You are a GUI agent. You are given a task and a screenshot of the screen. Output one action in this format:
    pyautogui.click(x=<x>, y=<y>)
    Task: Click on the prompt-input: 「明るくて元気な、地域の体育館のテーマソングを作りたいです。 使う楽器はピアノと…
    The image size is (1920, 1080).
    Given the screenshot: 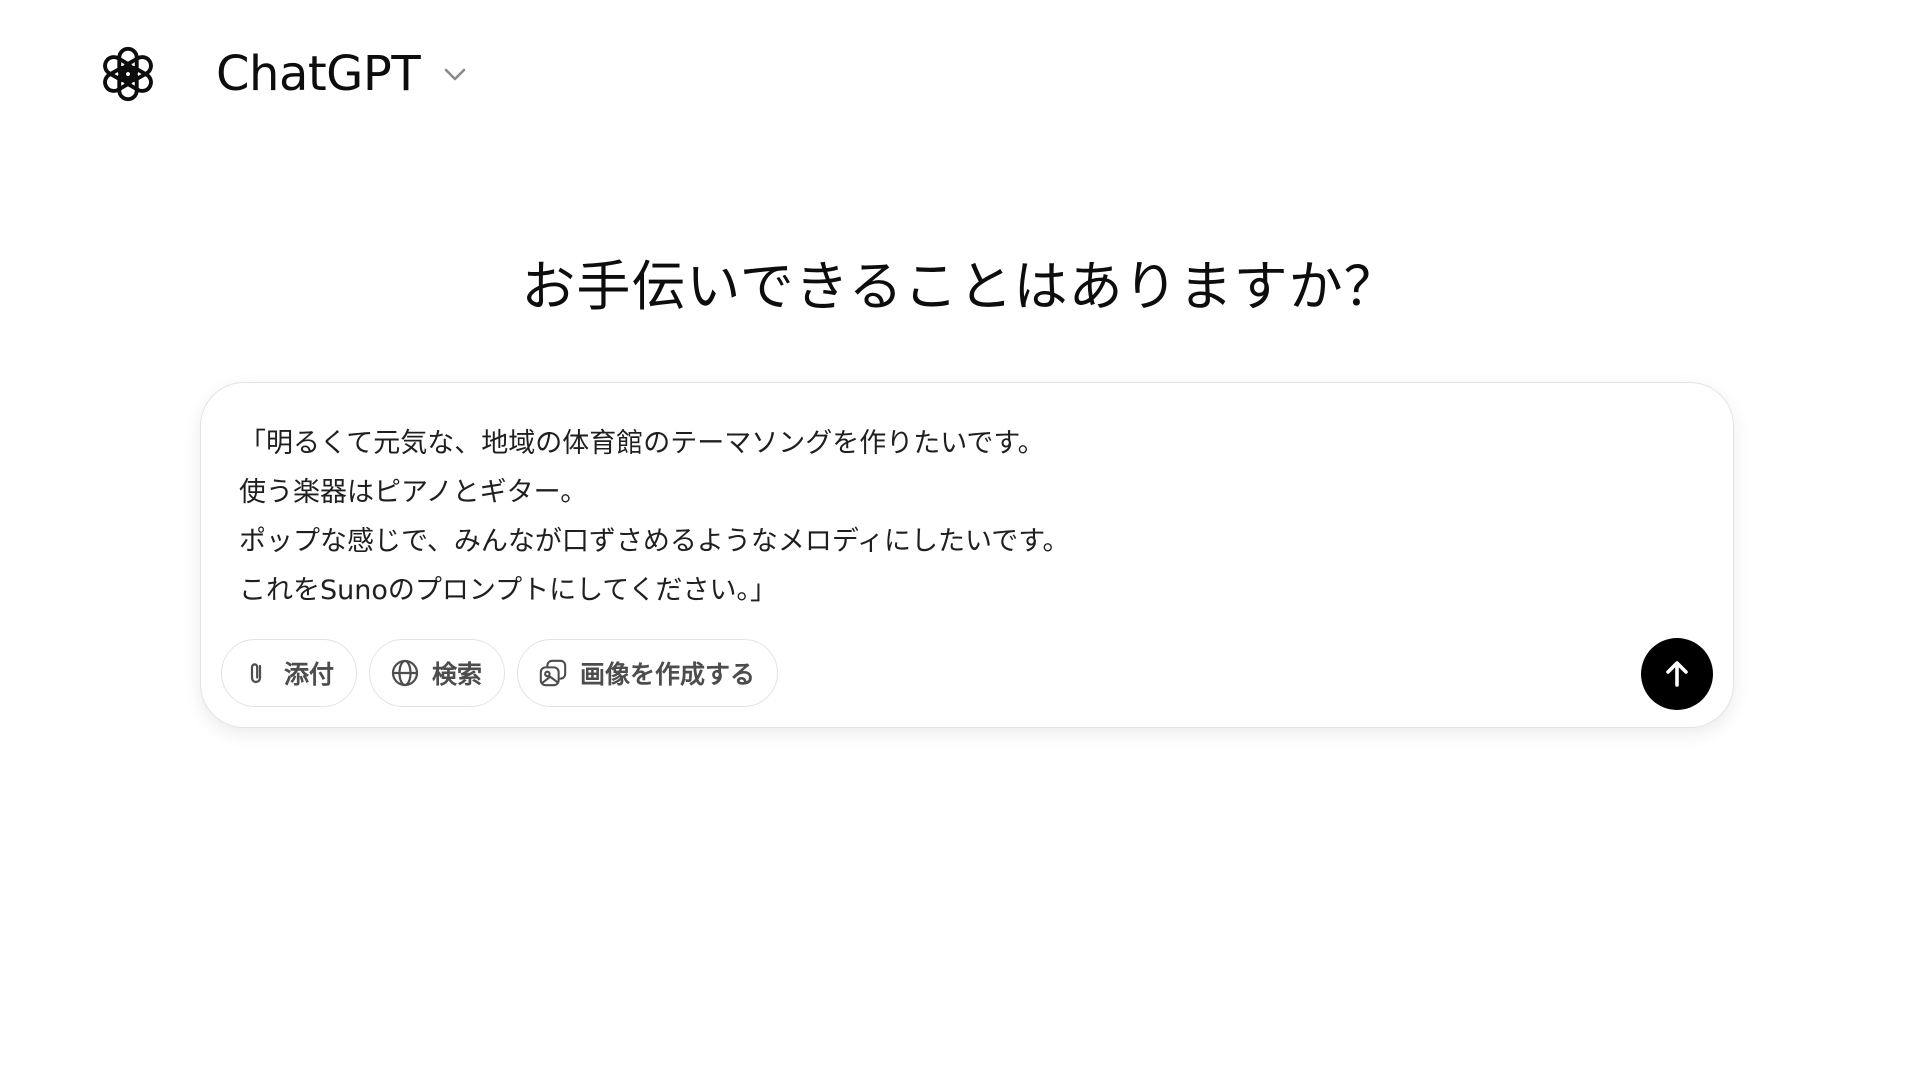 What is the action you would take?
    pyautogui.click(x=966, y=517)
    